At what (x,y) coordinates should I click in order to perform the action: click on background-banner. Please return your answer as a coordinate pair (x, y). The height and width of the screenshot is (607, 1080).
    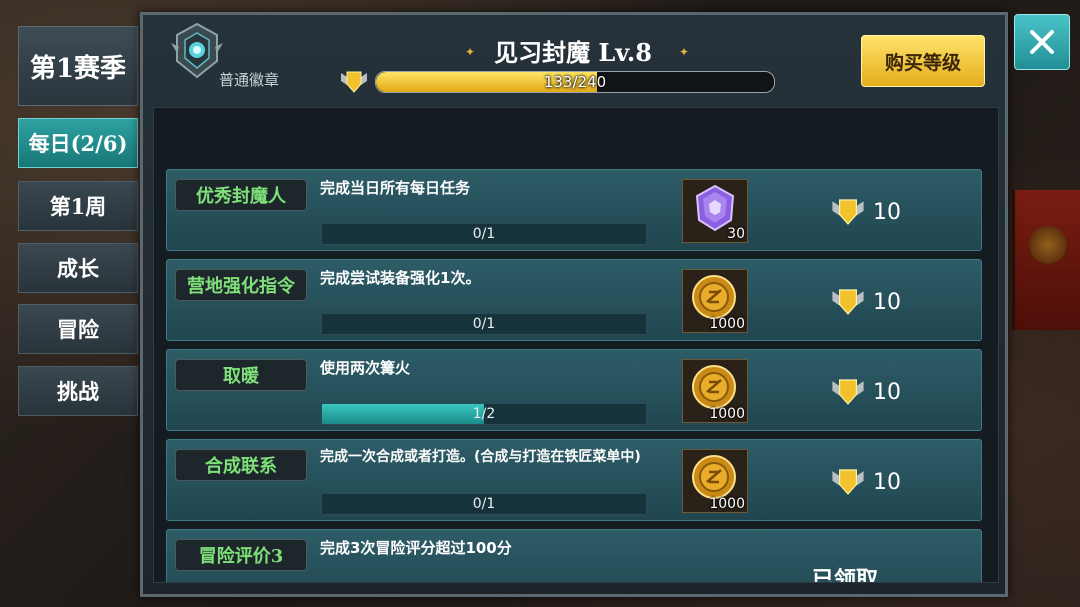
    Looking at the image, I should click on (1046, 260).